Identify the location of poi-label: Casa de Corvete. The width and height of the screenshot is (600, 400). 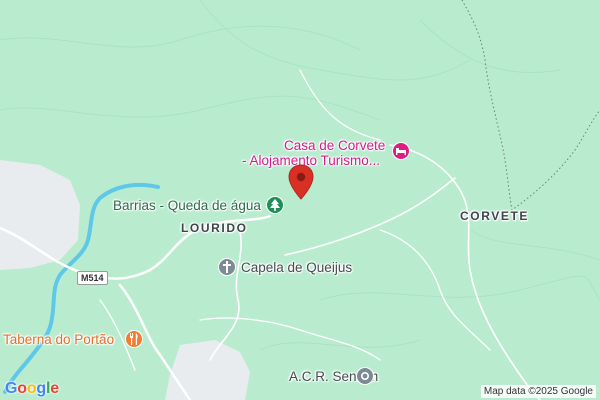
(335, 145).